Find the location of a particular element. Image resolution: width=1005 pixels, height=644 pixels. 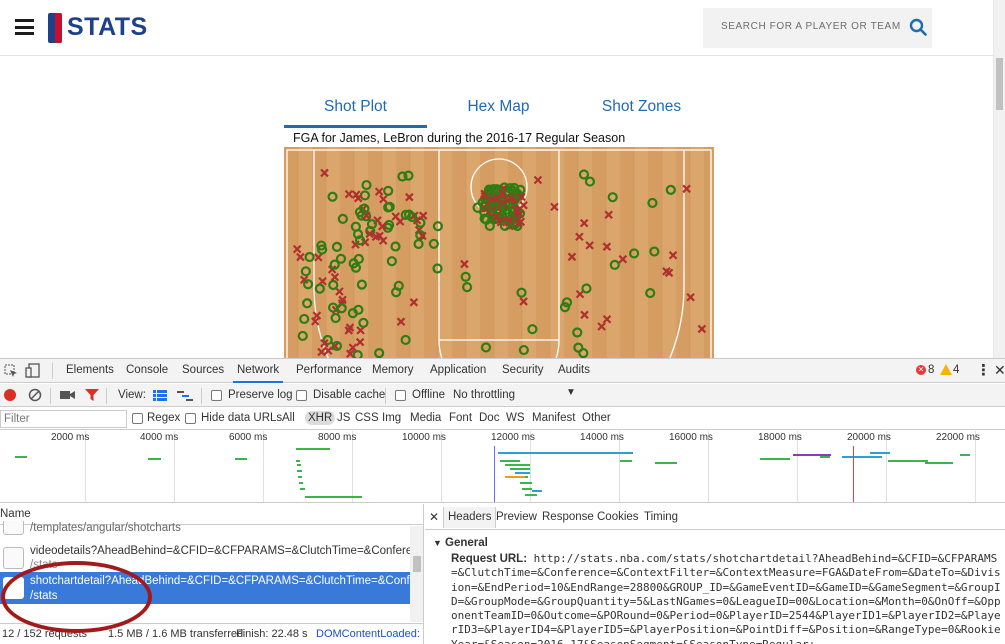

red-annotation-ellipse is located at coordinates (76, 597).